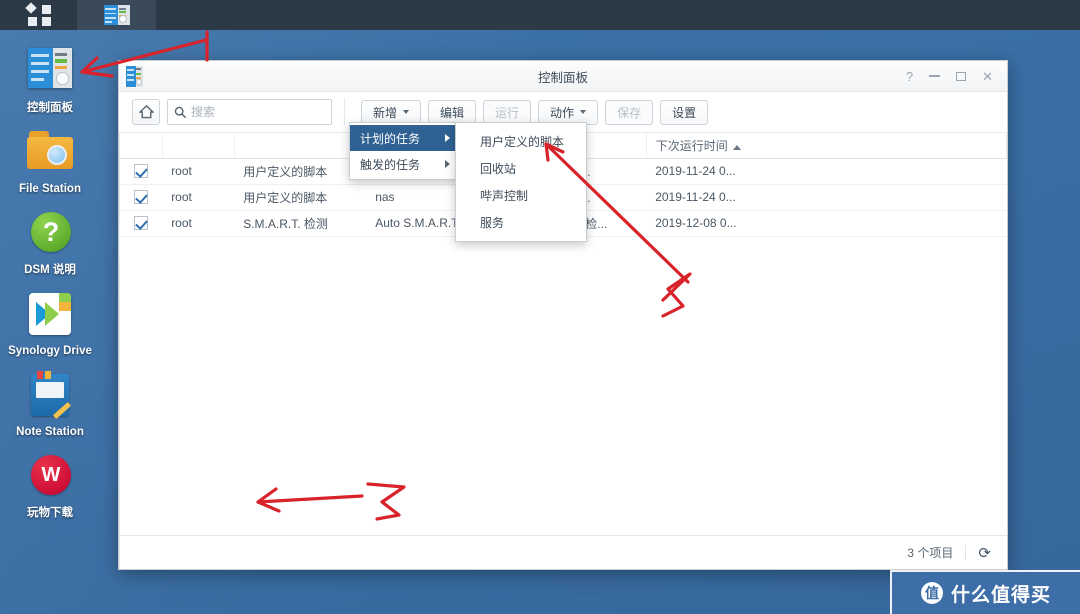 This screenshot has width=1080, height=614. Describe the element at coordinates (452, 112) in the screenshot. I see `edit-button: 编辑` at that location.